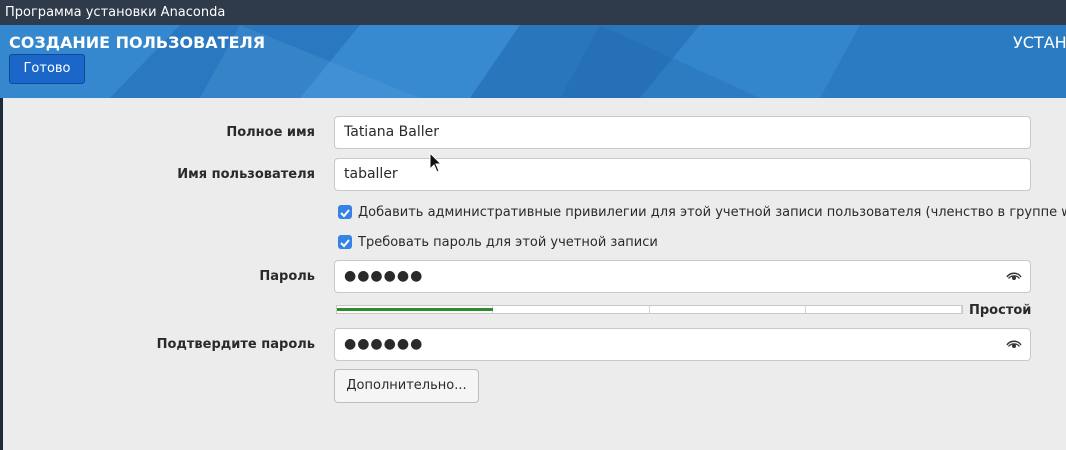 This screenshot has height=450, width=1066. I want to click on require-password-row: Требовать пароль для этой учетной записи, so click(498, 242).